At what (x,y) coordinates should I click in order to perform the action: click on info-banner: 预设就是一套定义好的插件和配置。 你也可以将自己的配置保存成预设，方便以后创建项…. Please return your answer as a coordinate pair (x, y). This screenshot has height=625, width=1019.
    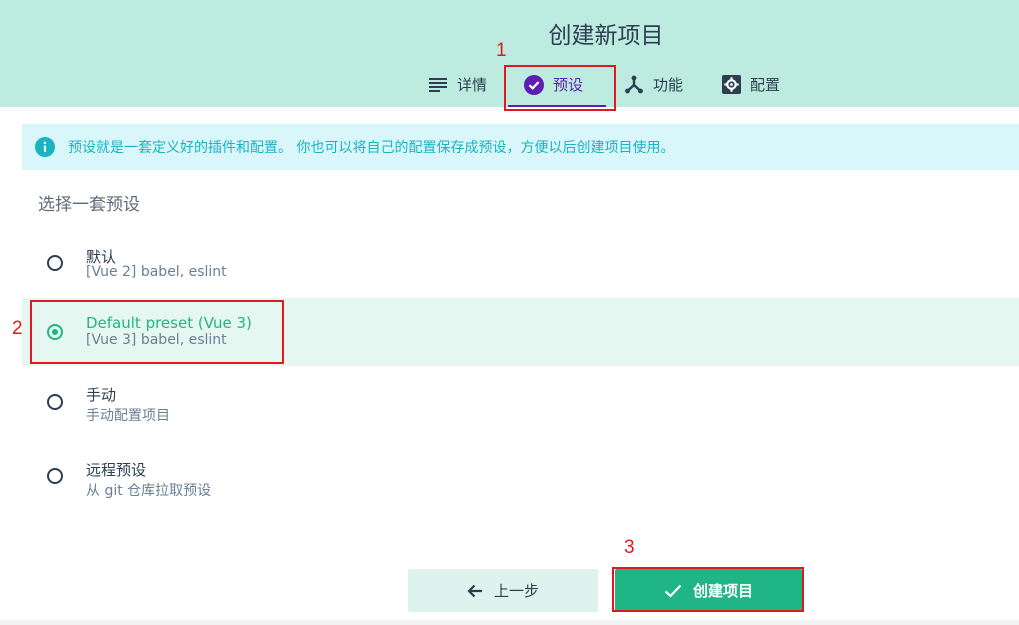
    Looking at the image, I should click on (520, 147).